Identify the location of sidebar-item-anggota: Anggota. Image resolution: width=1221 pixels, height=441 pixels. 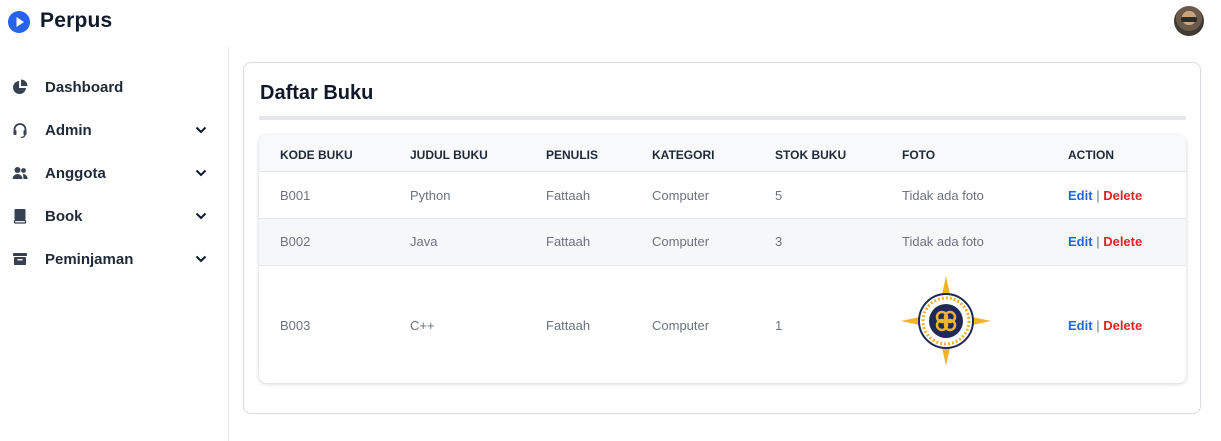
(114, 173).